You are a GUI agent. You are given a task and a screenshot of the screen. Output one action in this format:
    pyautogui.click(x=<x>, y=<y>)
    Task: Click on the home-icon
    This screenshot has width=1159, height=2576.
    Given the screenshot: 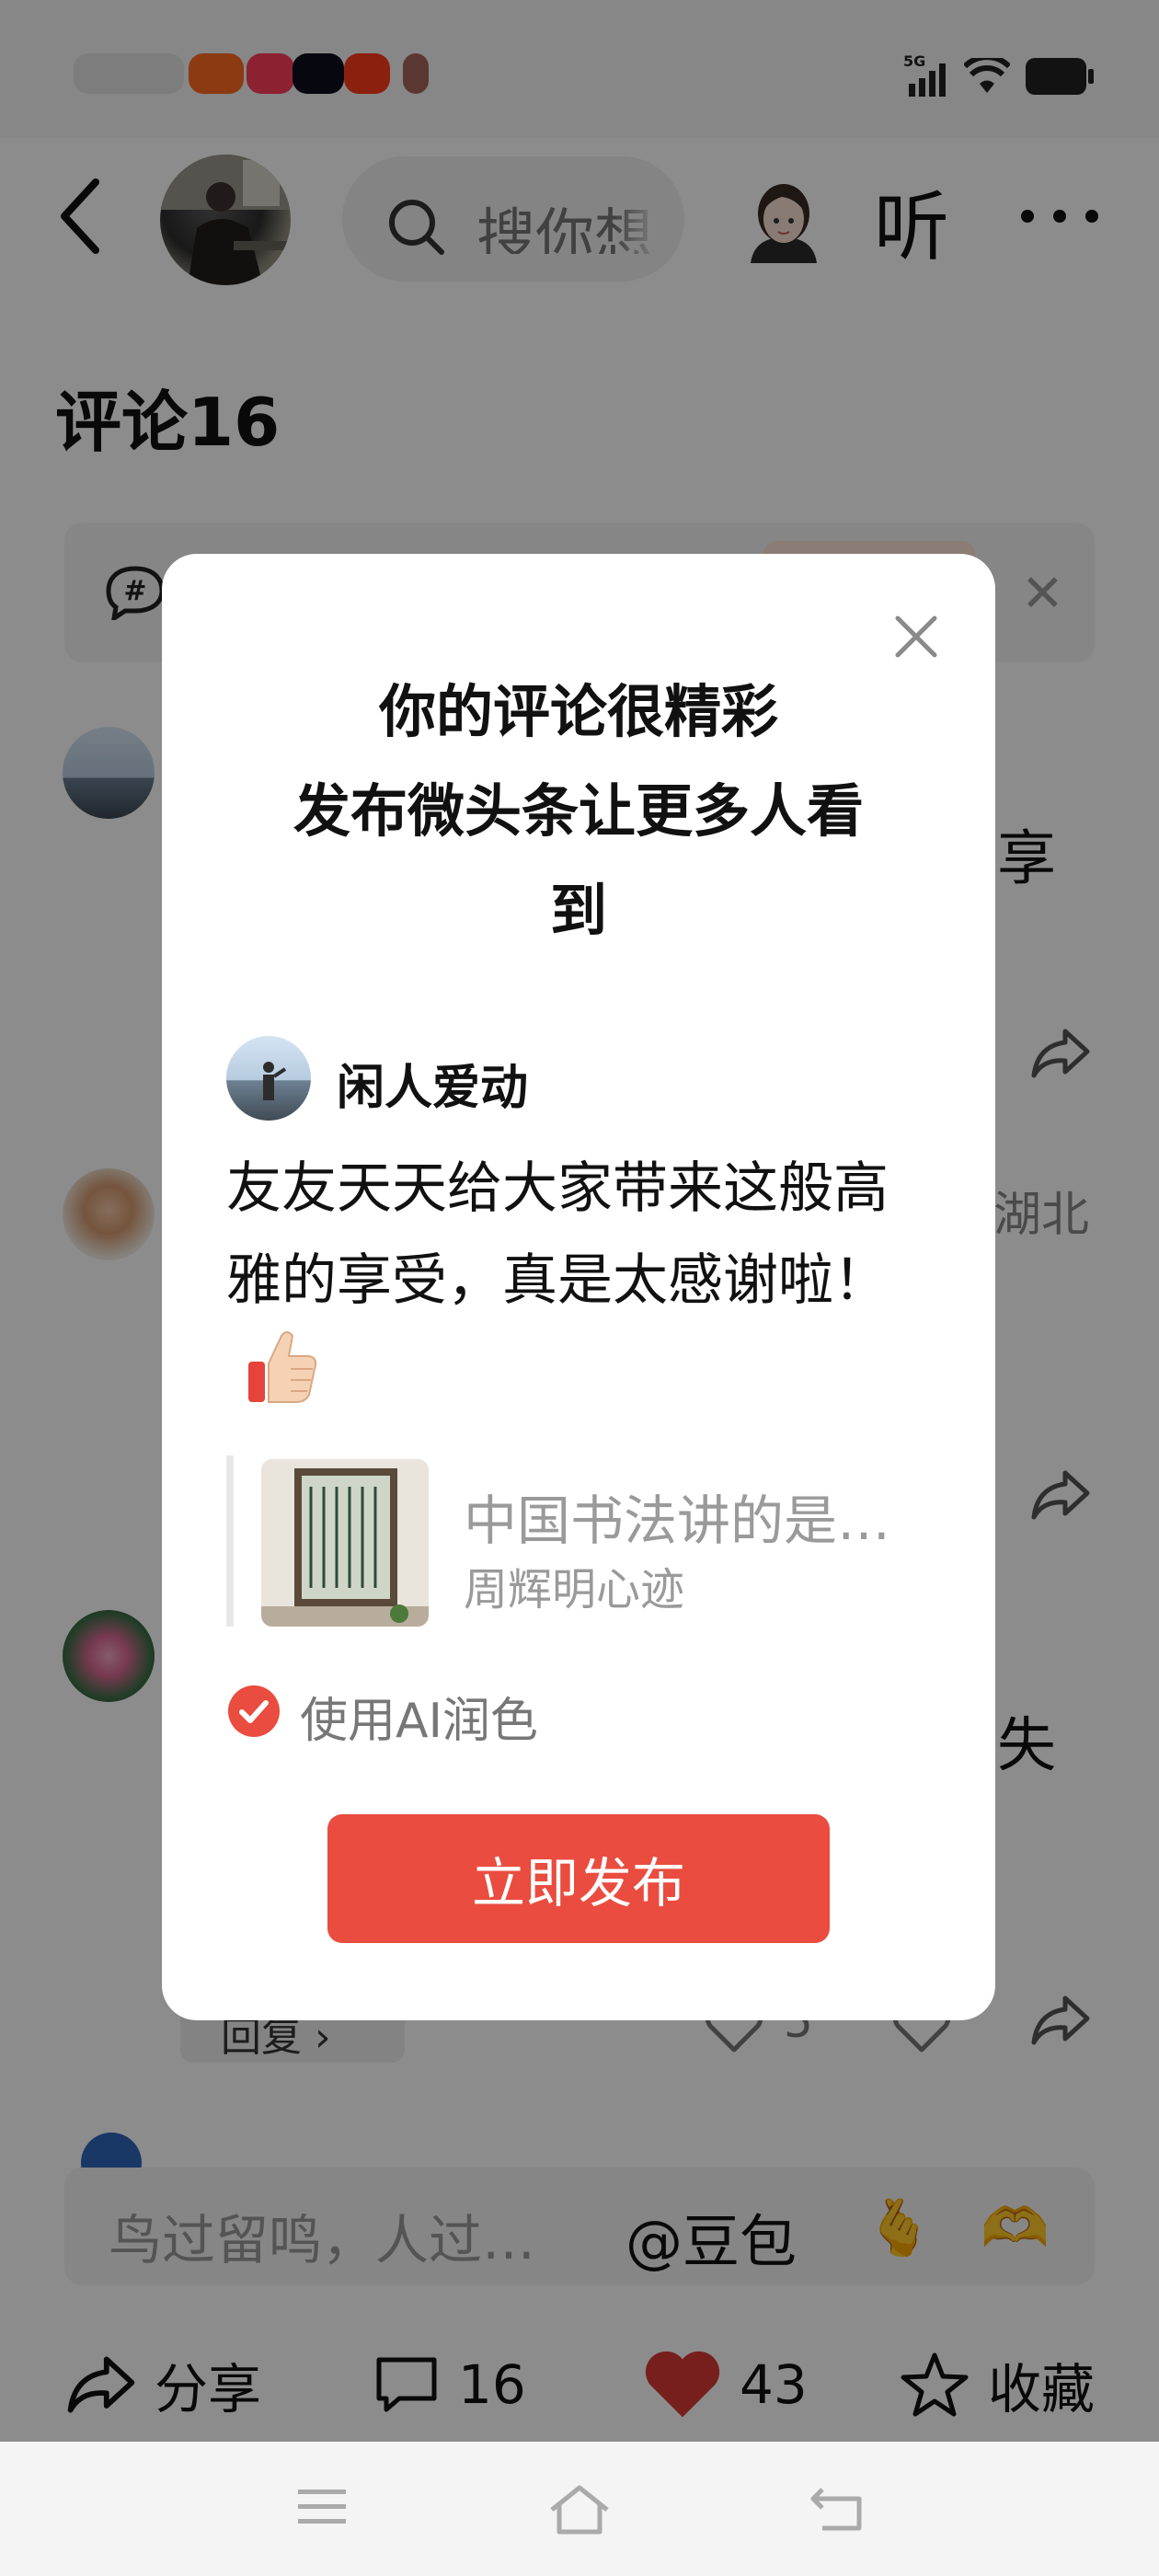 What is the action you would take?
    pyautogui.click(x=579, y=2510)
    